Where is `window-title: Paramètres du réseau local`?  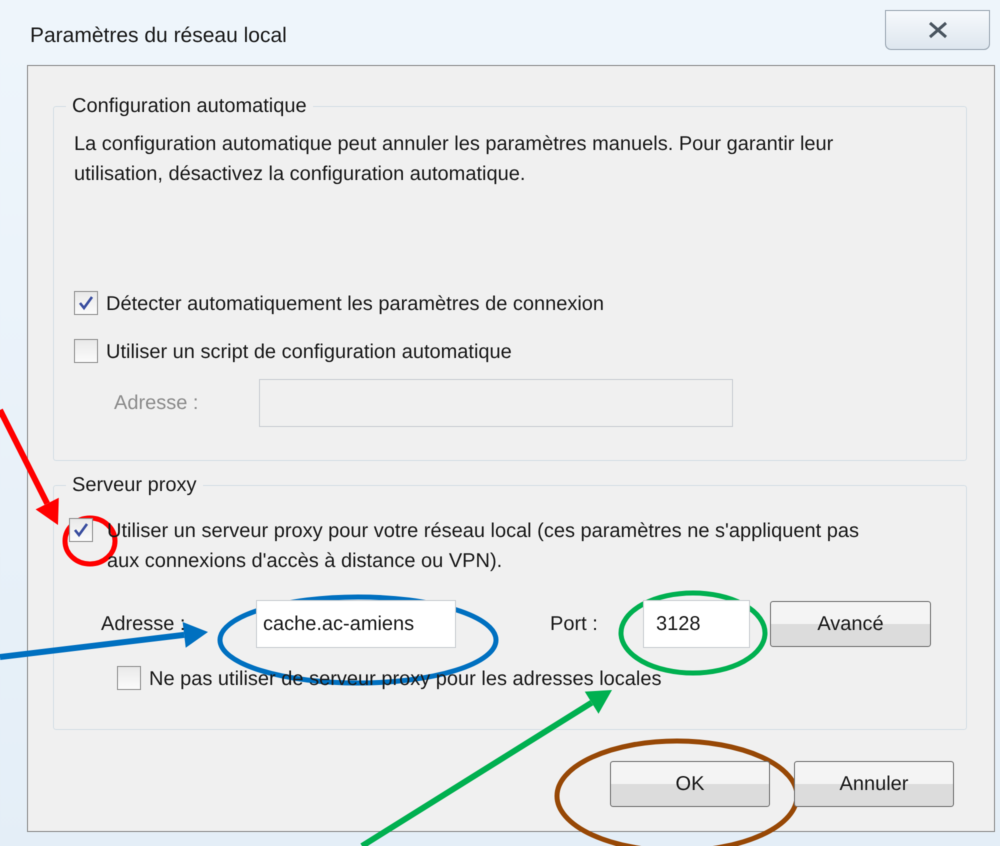 window-title: Paramètres du réseau local is located at coordinates (158, 36).